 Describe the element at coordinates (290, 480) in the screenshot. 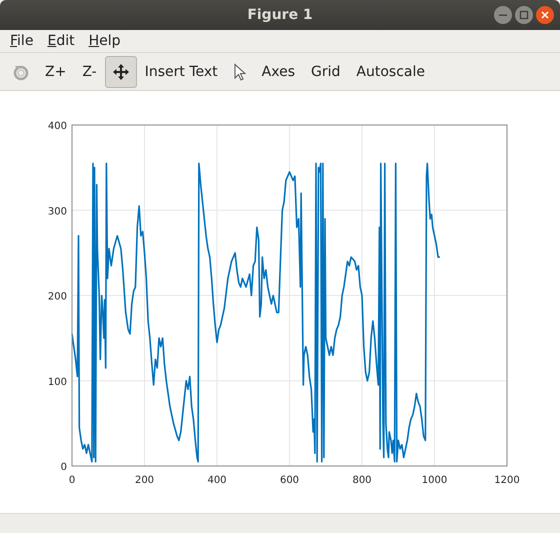

I see `x-tick-label: 600` at that location.